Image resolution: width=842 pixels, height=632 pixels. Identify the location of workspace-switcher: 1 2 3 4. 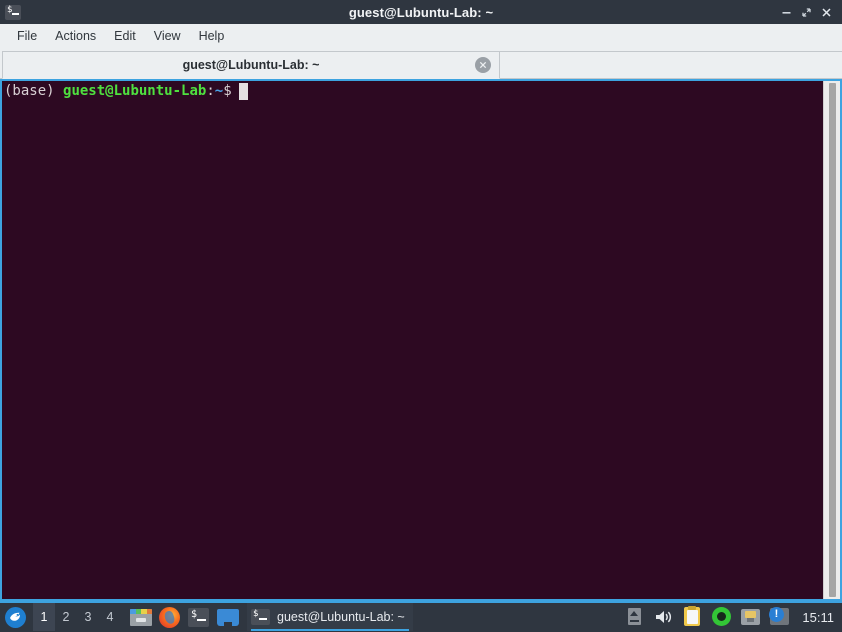
(77, 617).